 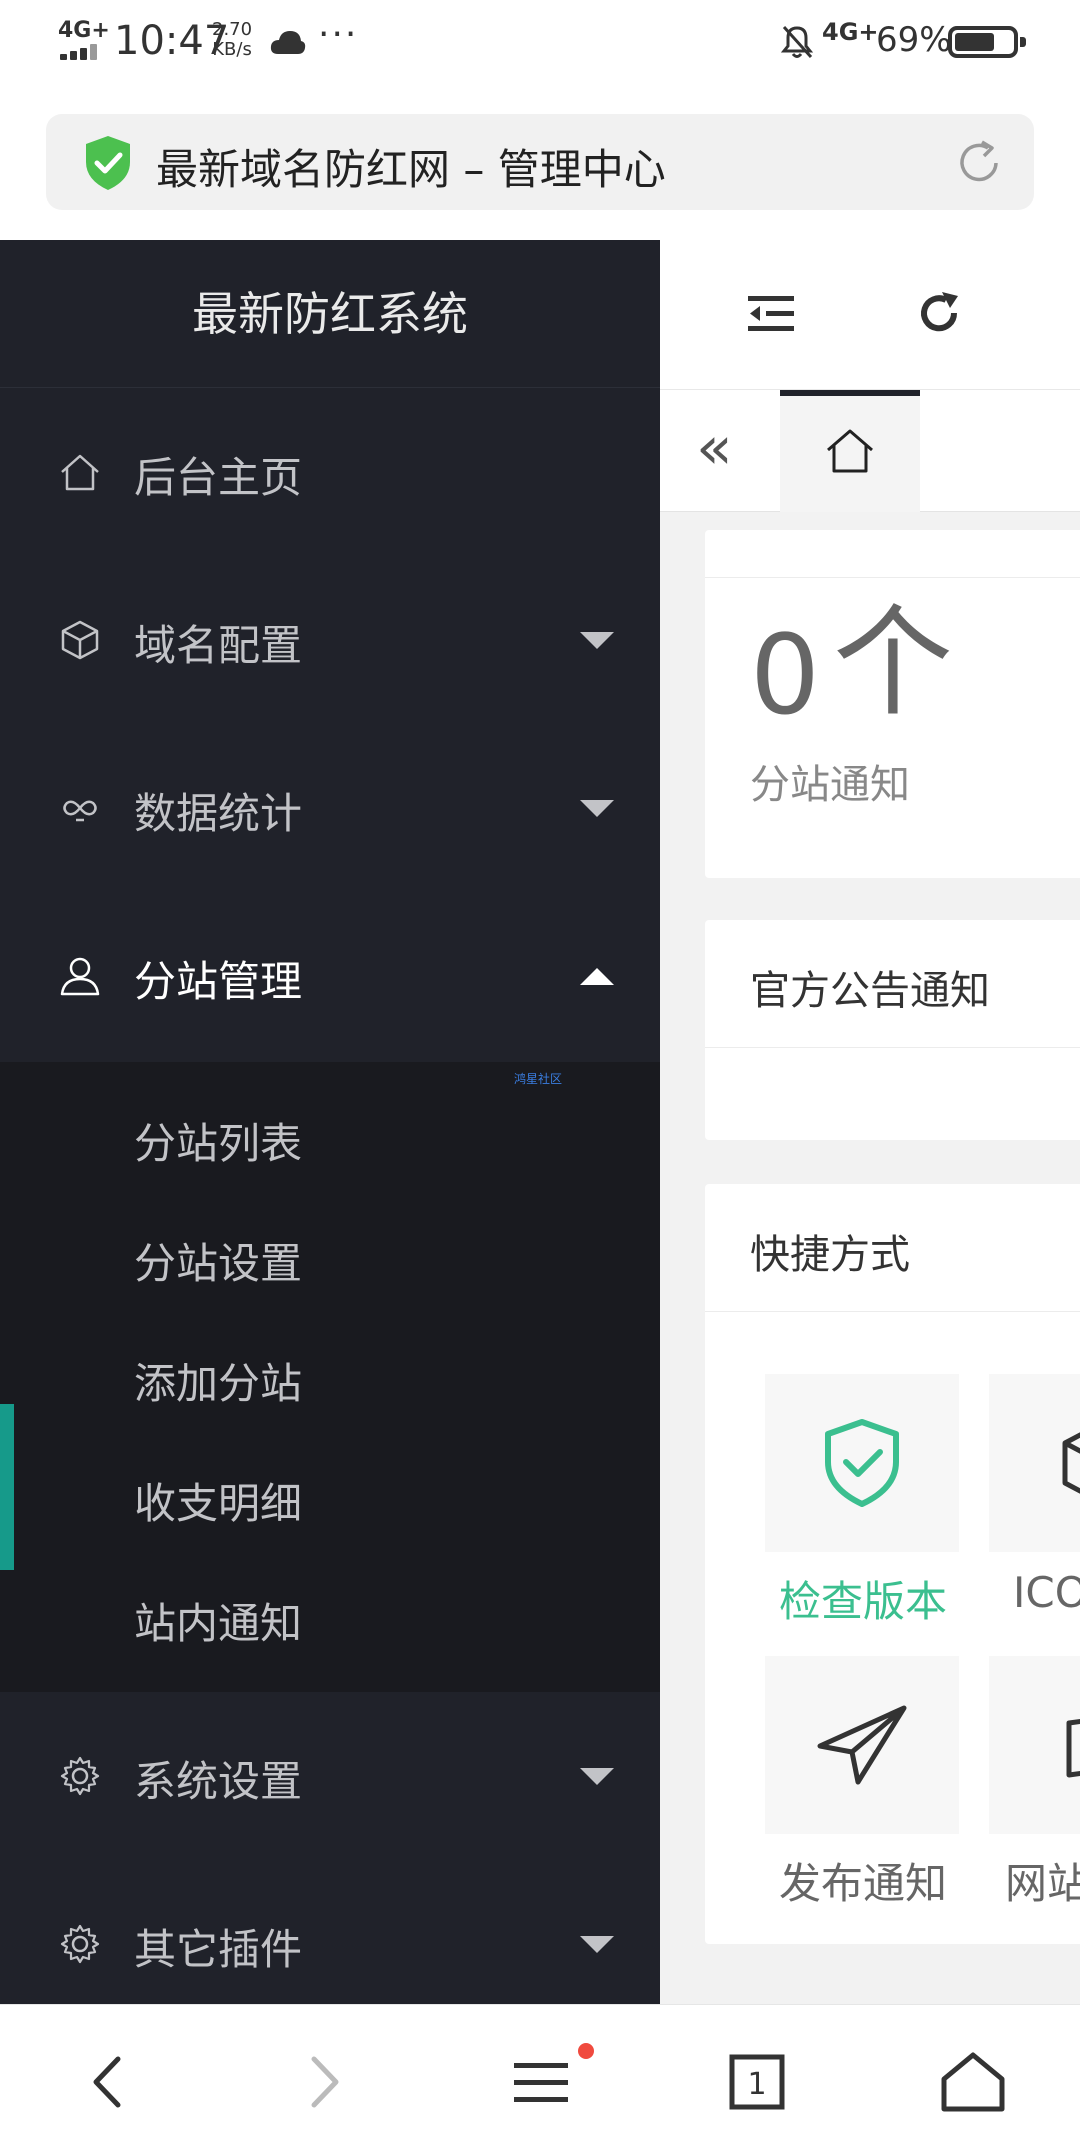 I want to click on net-speed: 2.70 KB/s, so click(x=232, y=40).